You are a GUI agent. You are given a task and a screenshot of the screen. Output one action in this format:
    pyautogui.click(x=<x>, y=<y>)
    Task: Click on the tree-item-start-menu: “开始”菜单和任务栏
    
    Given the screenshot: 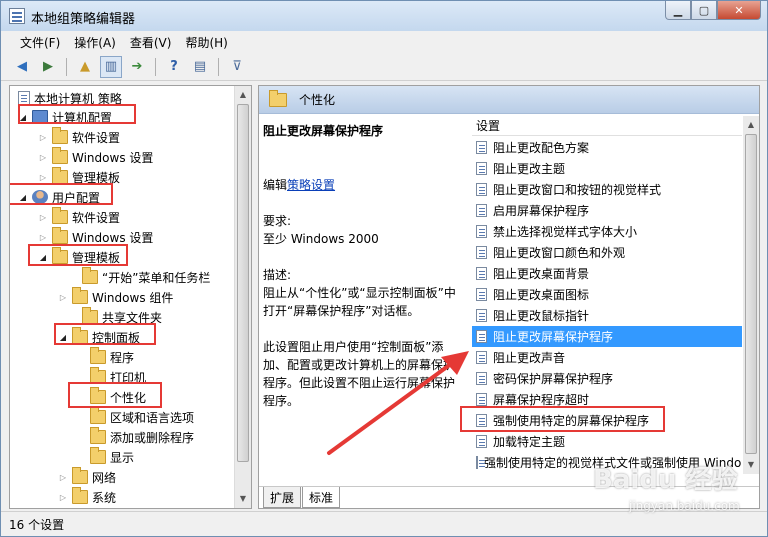 What is the action you would take?
    pyautogui.click(x=139, y=277)
    